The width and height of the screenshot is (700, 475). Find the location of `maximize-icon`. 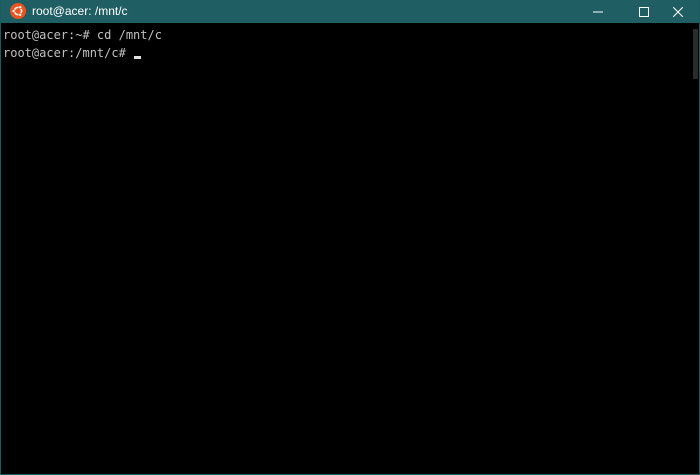

maximize-icon is located at coordinates (644, 11).